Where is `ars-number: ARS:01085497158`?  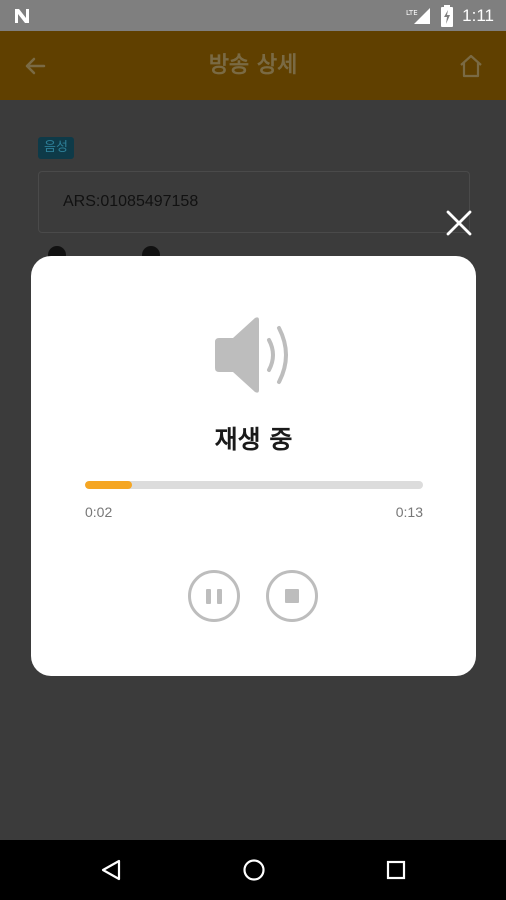 ars-number: ARS:01085497158 is located at coordinates (131, 201).